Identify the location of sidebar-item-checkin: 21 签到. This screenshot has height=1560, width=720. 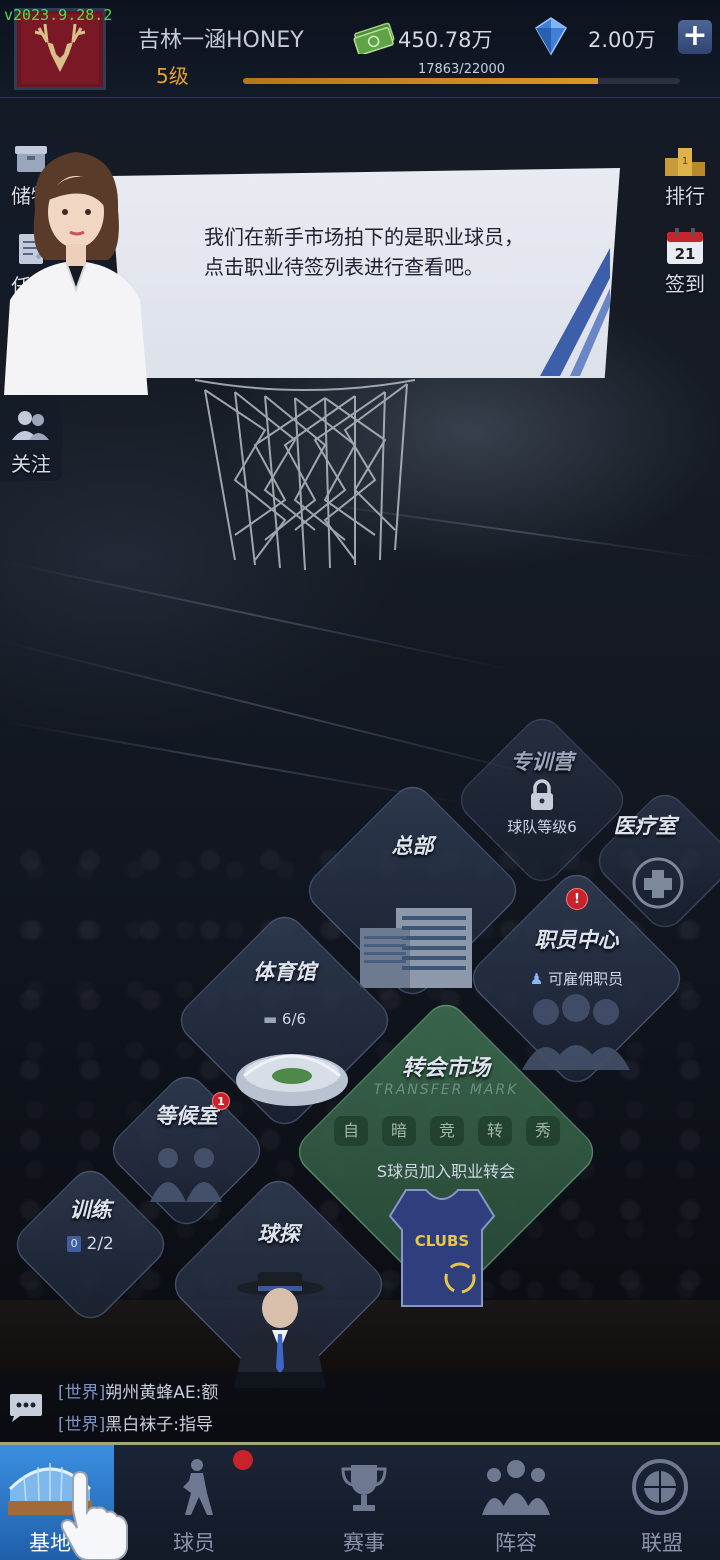
(685, 261).